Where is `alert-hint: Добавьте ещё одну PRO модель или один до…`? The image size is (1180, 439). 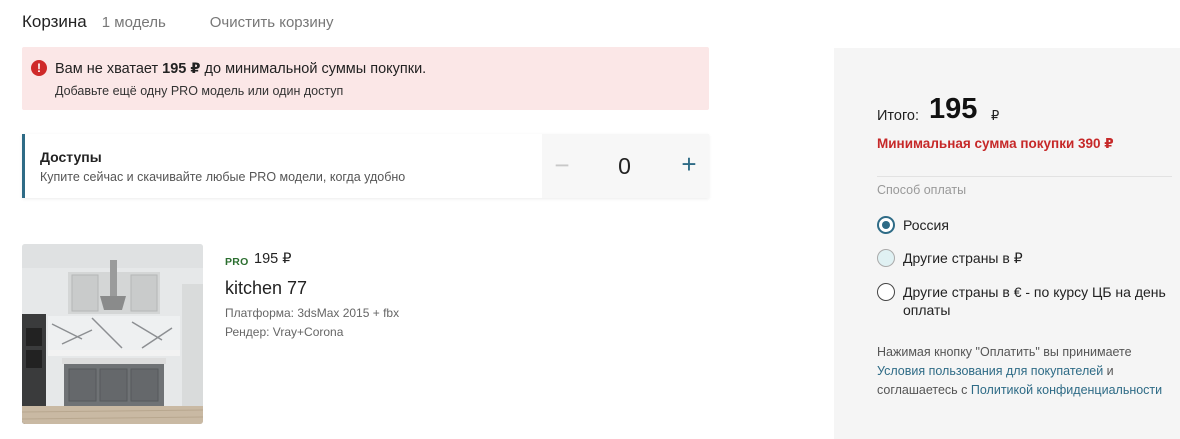
alert-hint: Добавьте ещё одну PRO модель или один до… is located at coordinates (199, 91).